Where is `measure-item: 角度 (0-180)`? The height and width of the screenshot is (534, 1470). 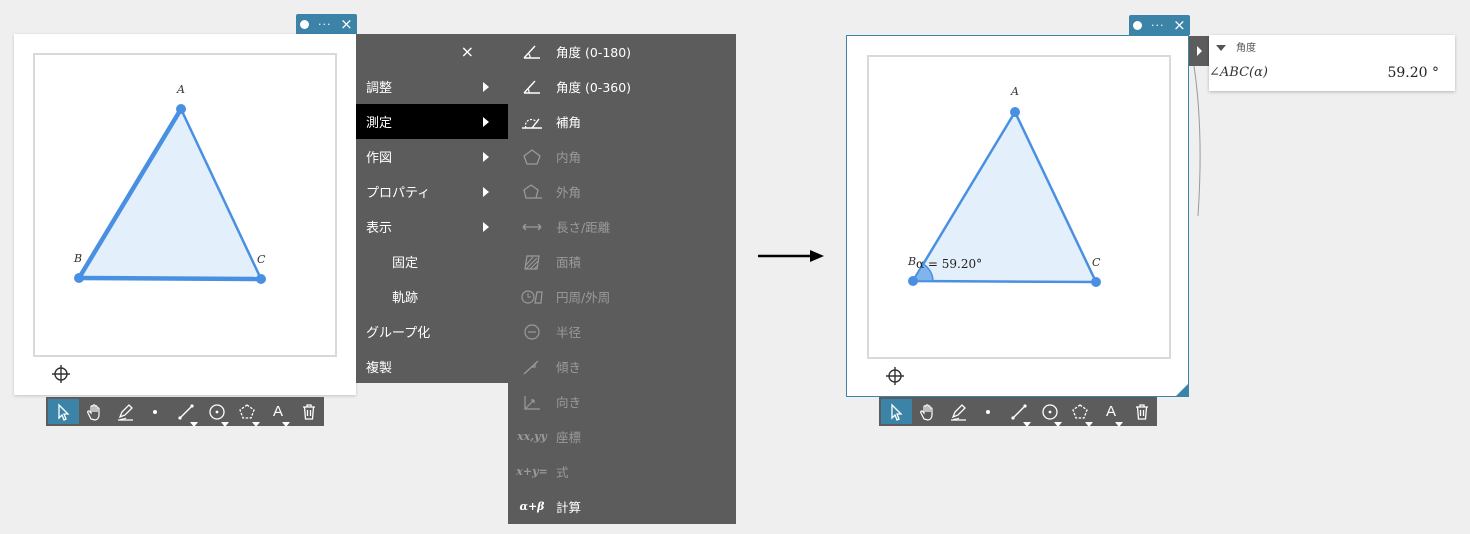
measure-item: 角度 (0-180) is located at coordinates (622, 51).